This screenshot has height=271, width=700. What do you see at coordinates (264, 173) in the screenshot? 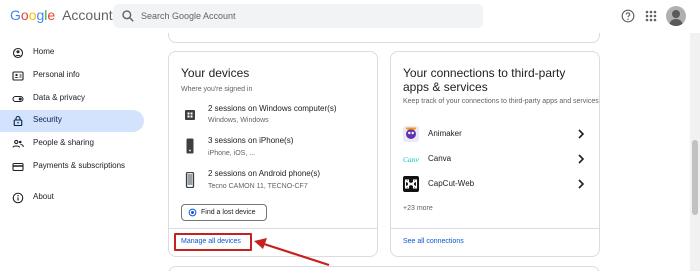
I see `device-title: 2 sessions on Android phone(s)` at bounding box center [264, 173].